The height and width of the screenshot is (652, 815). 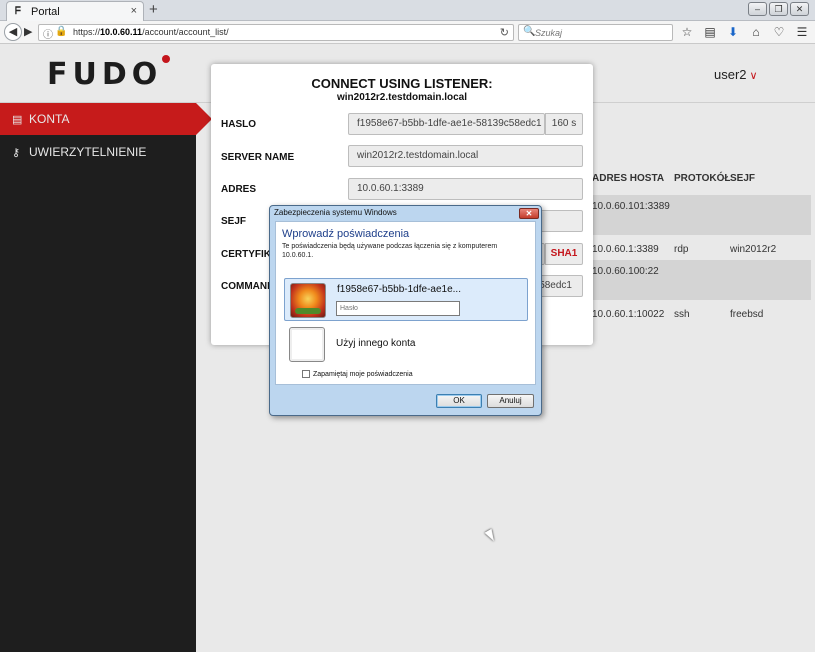 What do you see at coordinates (687, 32) in the screenshot?
I see `star-icon: ☆` at bounding box center [687, 32].